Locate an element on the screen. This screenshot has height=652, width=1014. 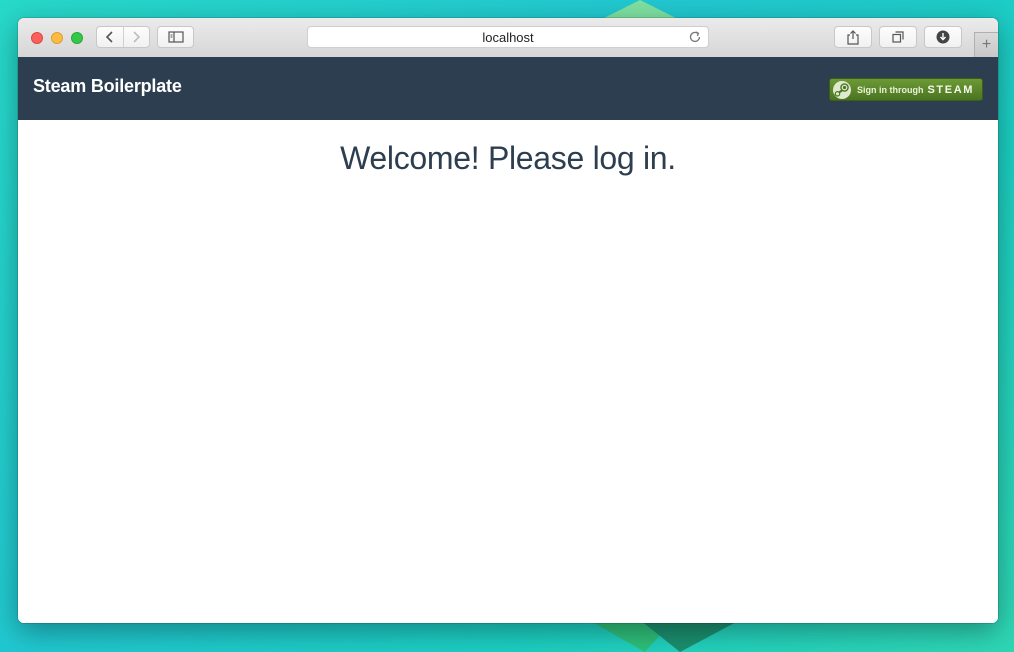
address-text: localhost is located at coordinates (508, 37).